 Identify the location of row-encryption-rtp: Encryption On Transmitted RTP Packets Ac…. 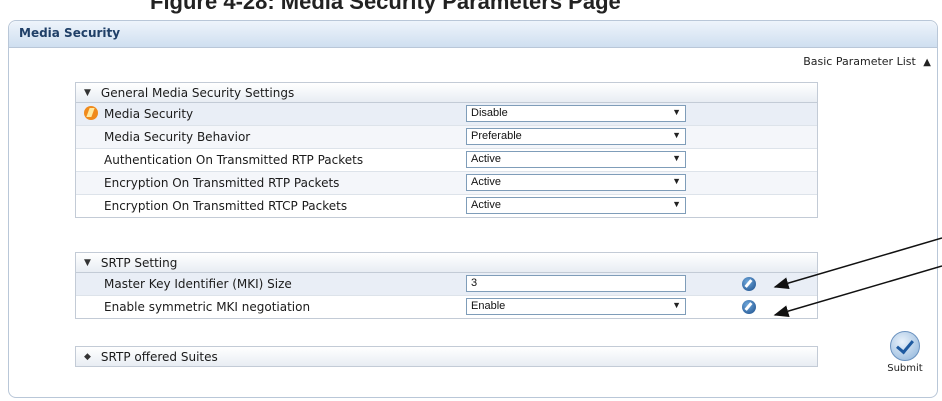
(446, 183).